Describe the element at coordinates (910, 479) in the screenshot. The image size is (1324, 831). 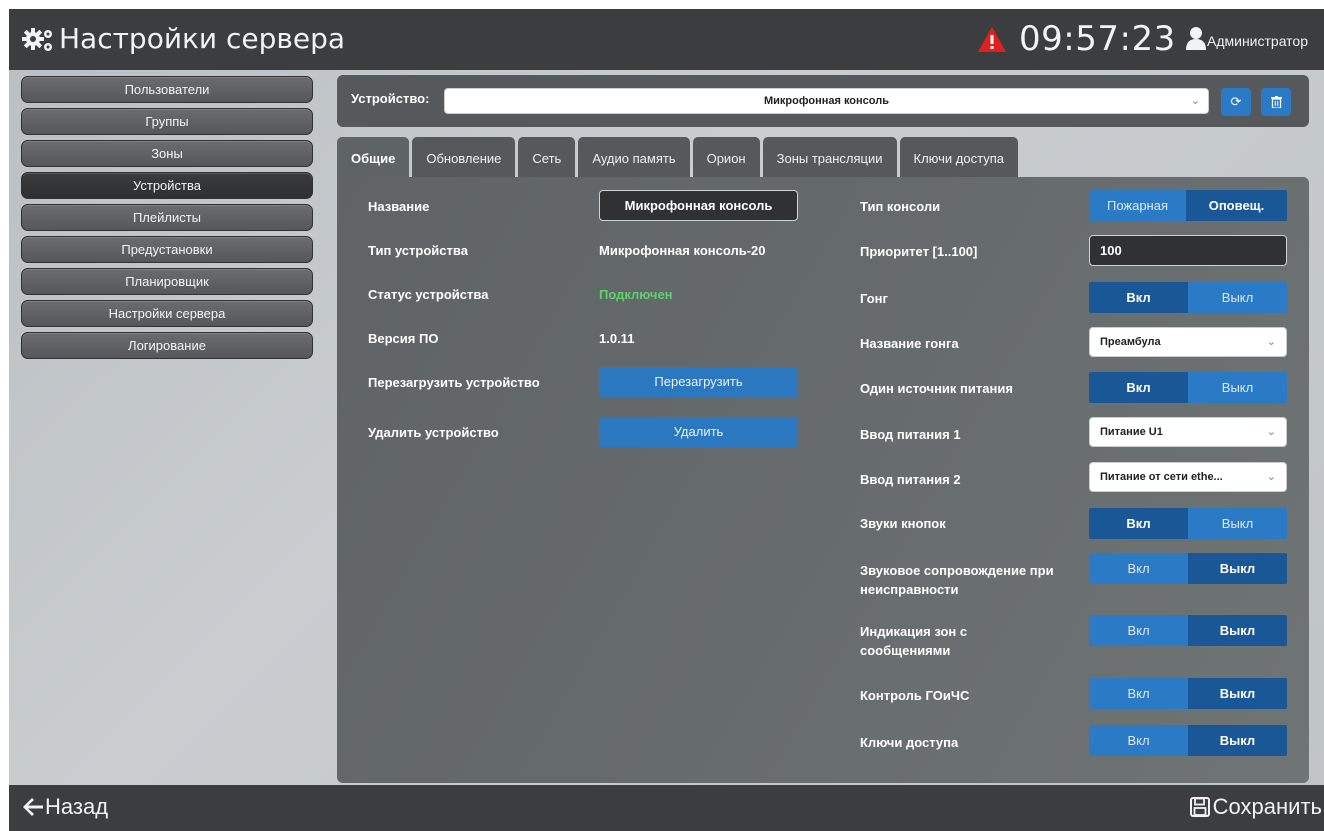
I see `power-in-2-label: Ввод питания 2` at that location.